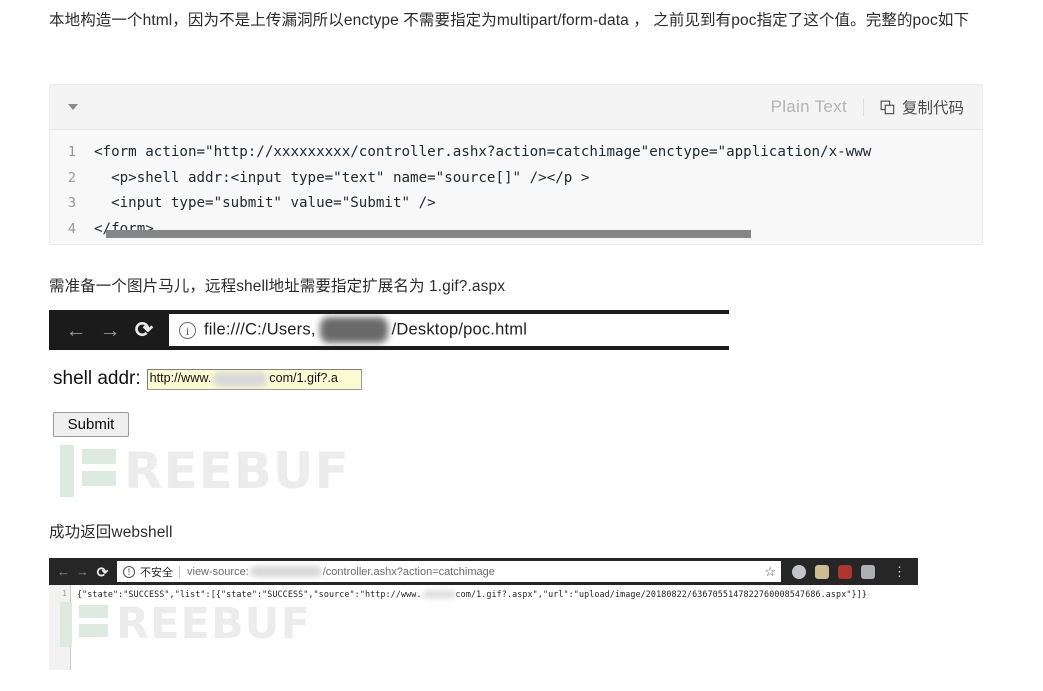  I want to click on copy-code-label: 复制代码, so click(932, 108).